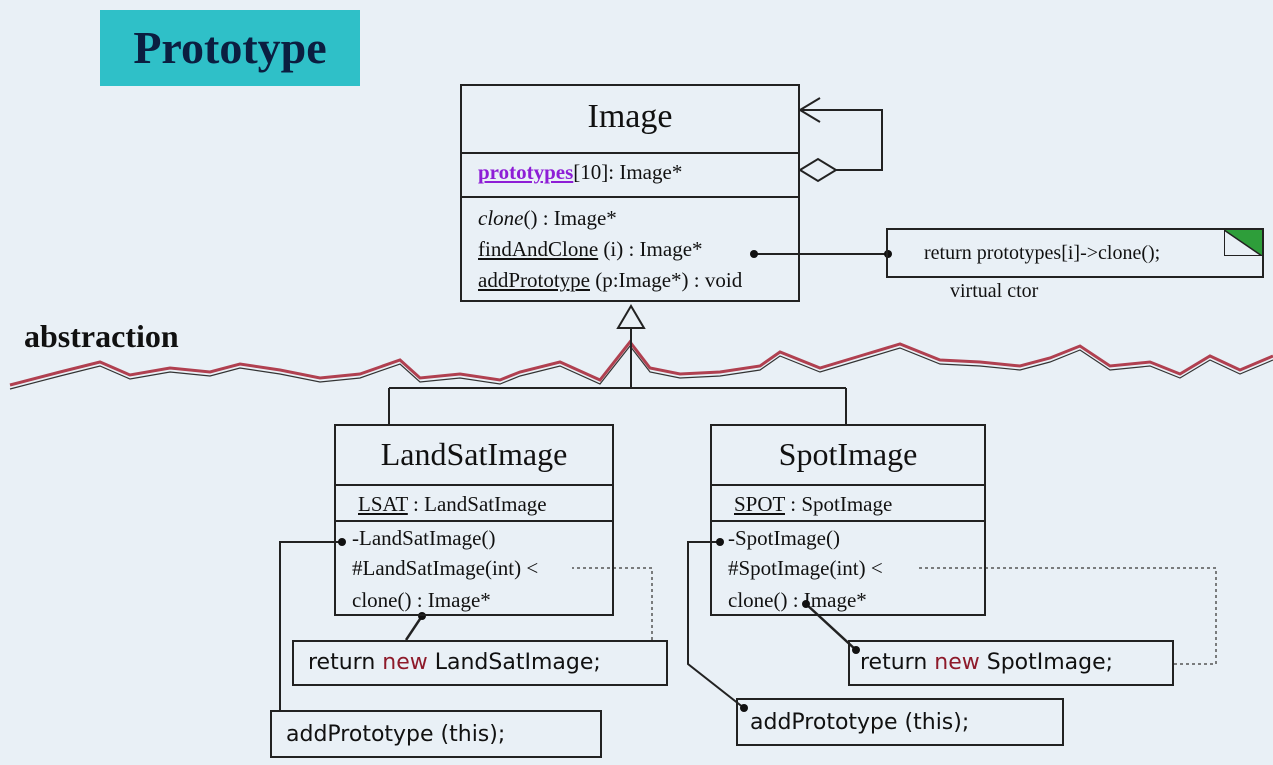 Image resolution: width=1273 pixels, height=765 pixels. What do you see at coordinates (797, 600) in the screenshot?
I see `spot-op-3: clone() : Image*` at bounding box center [797, 600].